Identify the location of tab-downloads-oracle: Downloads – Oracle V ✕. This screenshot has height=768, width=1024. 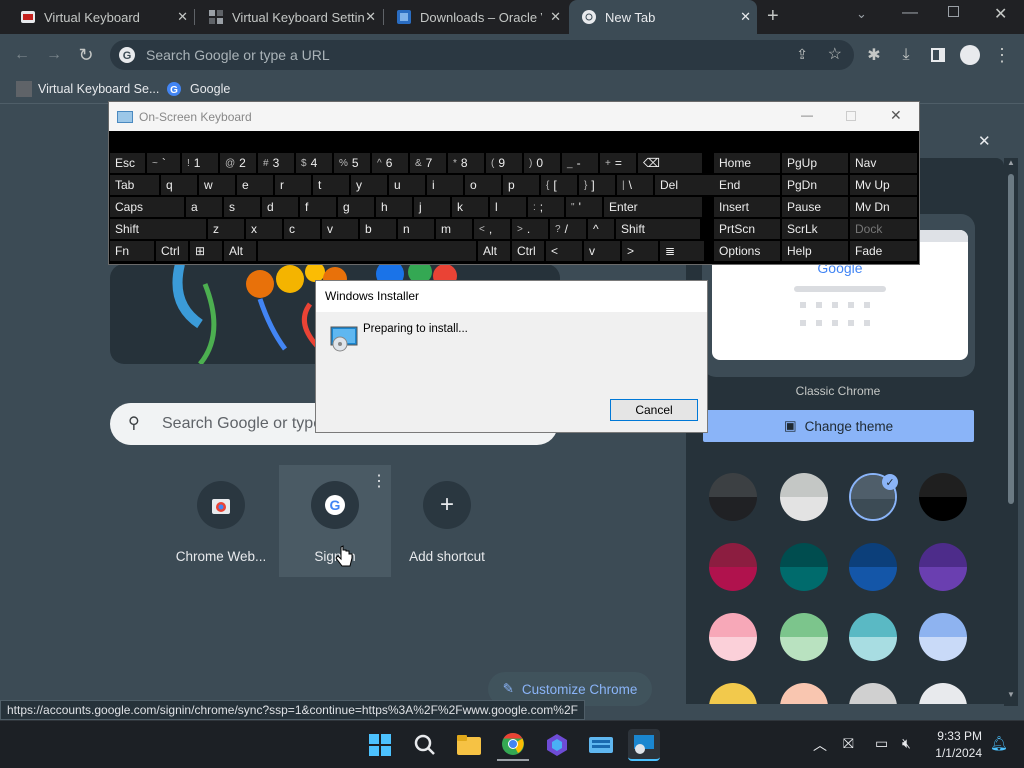
(475, 17).